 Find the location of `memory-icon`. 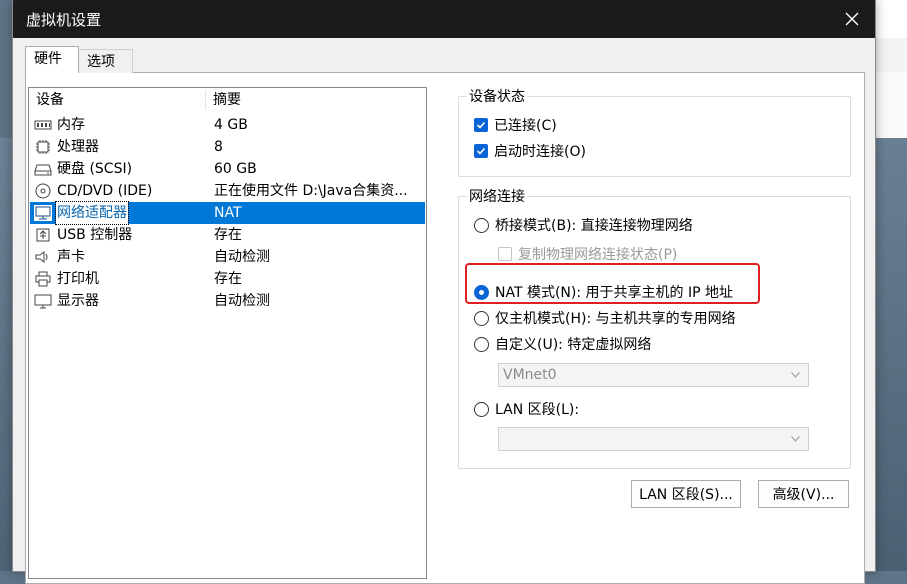

memory-icon is located at coordinates (43, 125).